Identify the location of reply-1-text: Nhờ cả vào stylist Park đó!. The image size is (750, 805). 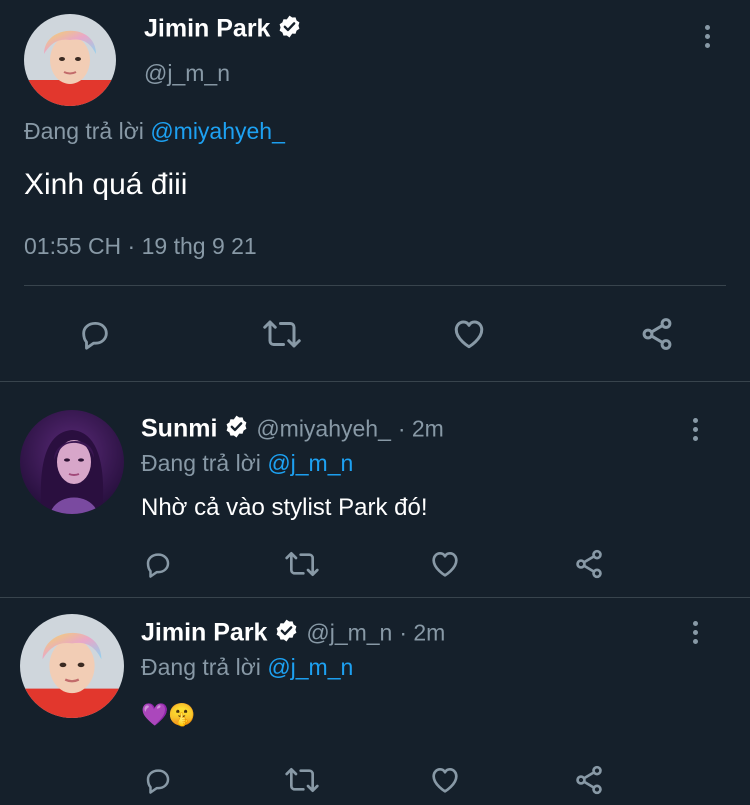
(284, 507).